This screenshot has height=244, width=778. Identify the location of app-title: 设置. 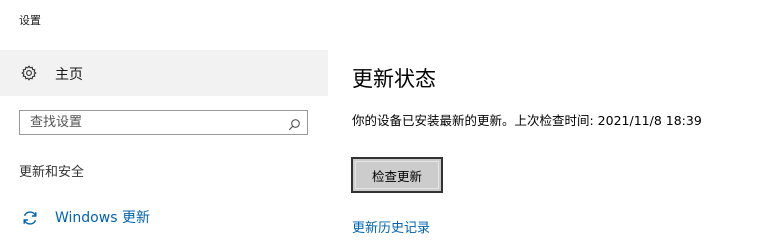
(30, 20).